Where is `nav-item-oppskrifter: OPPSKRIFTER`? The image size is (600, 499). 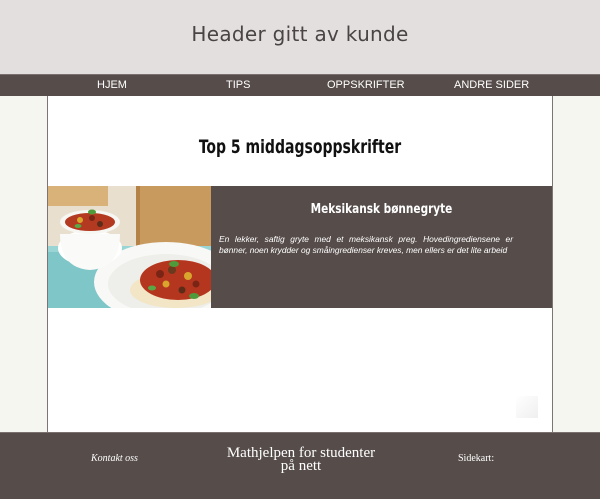 nav-item-oppskrifter: OPPSKRIFTER is located at coordinates (366, 86).